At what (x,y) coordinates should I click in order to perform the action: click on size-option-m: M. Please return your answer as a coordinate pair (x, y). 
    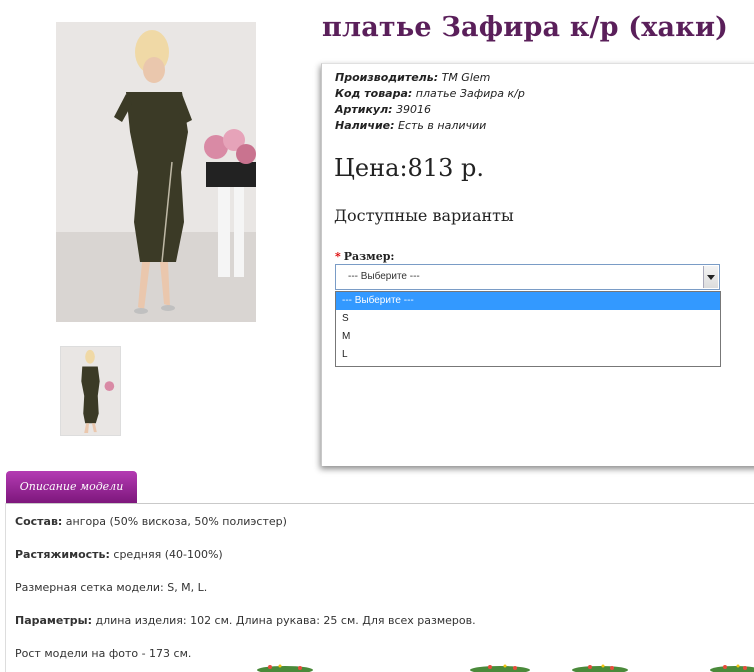
    Looking at the image, I should click on (528, 337).